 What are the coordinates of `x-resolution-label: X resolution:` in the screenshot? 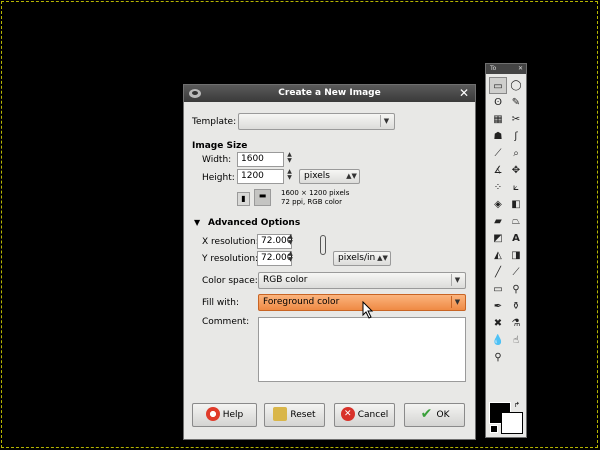 It's located at (230, 242).